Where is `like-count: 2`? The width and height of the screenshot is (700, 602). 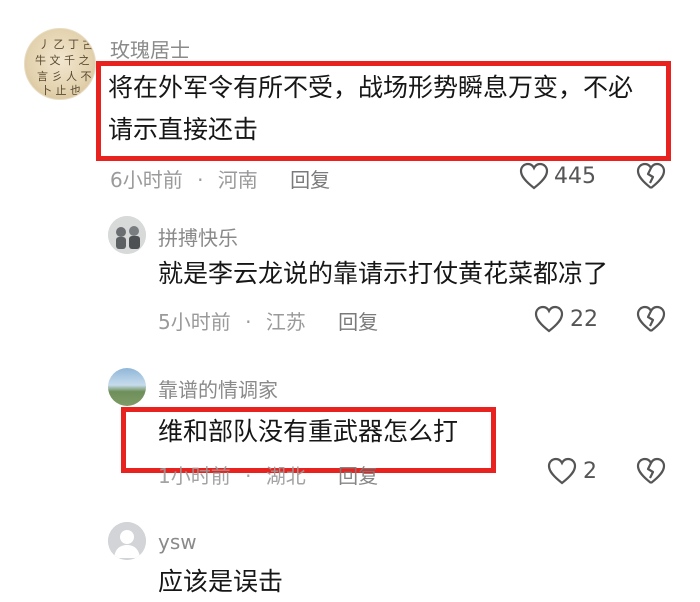 like-count: 2 is located at coordinates (590, 471).